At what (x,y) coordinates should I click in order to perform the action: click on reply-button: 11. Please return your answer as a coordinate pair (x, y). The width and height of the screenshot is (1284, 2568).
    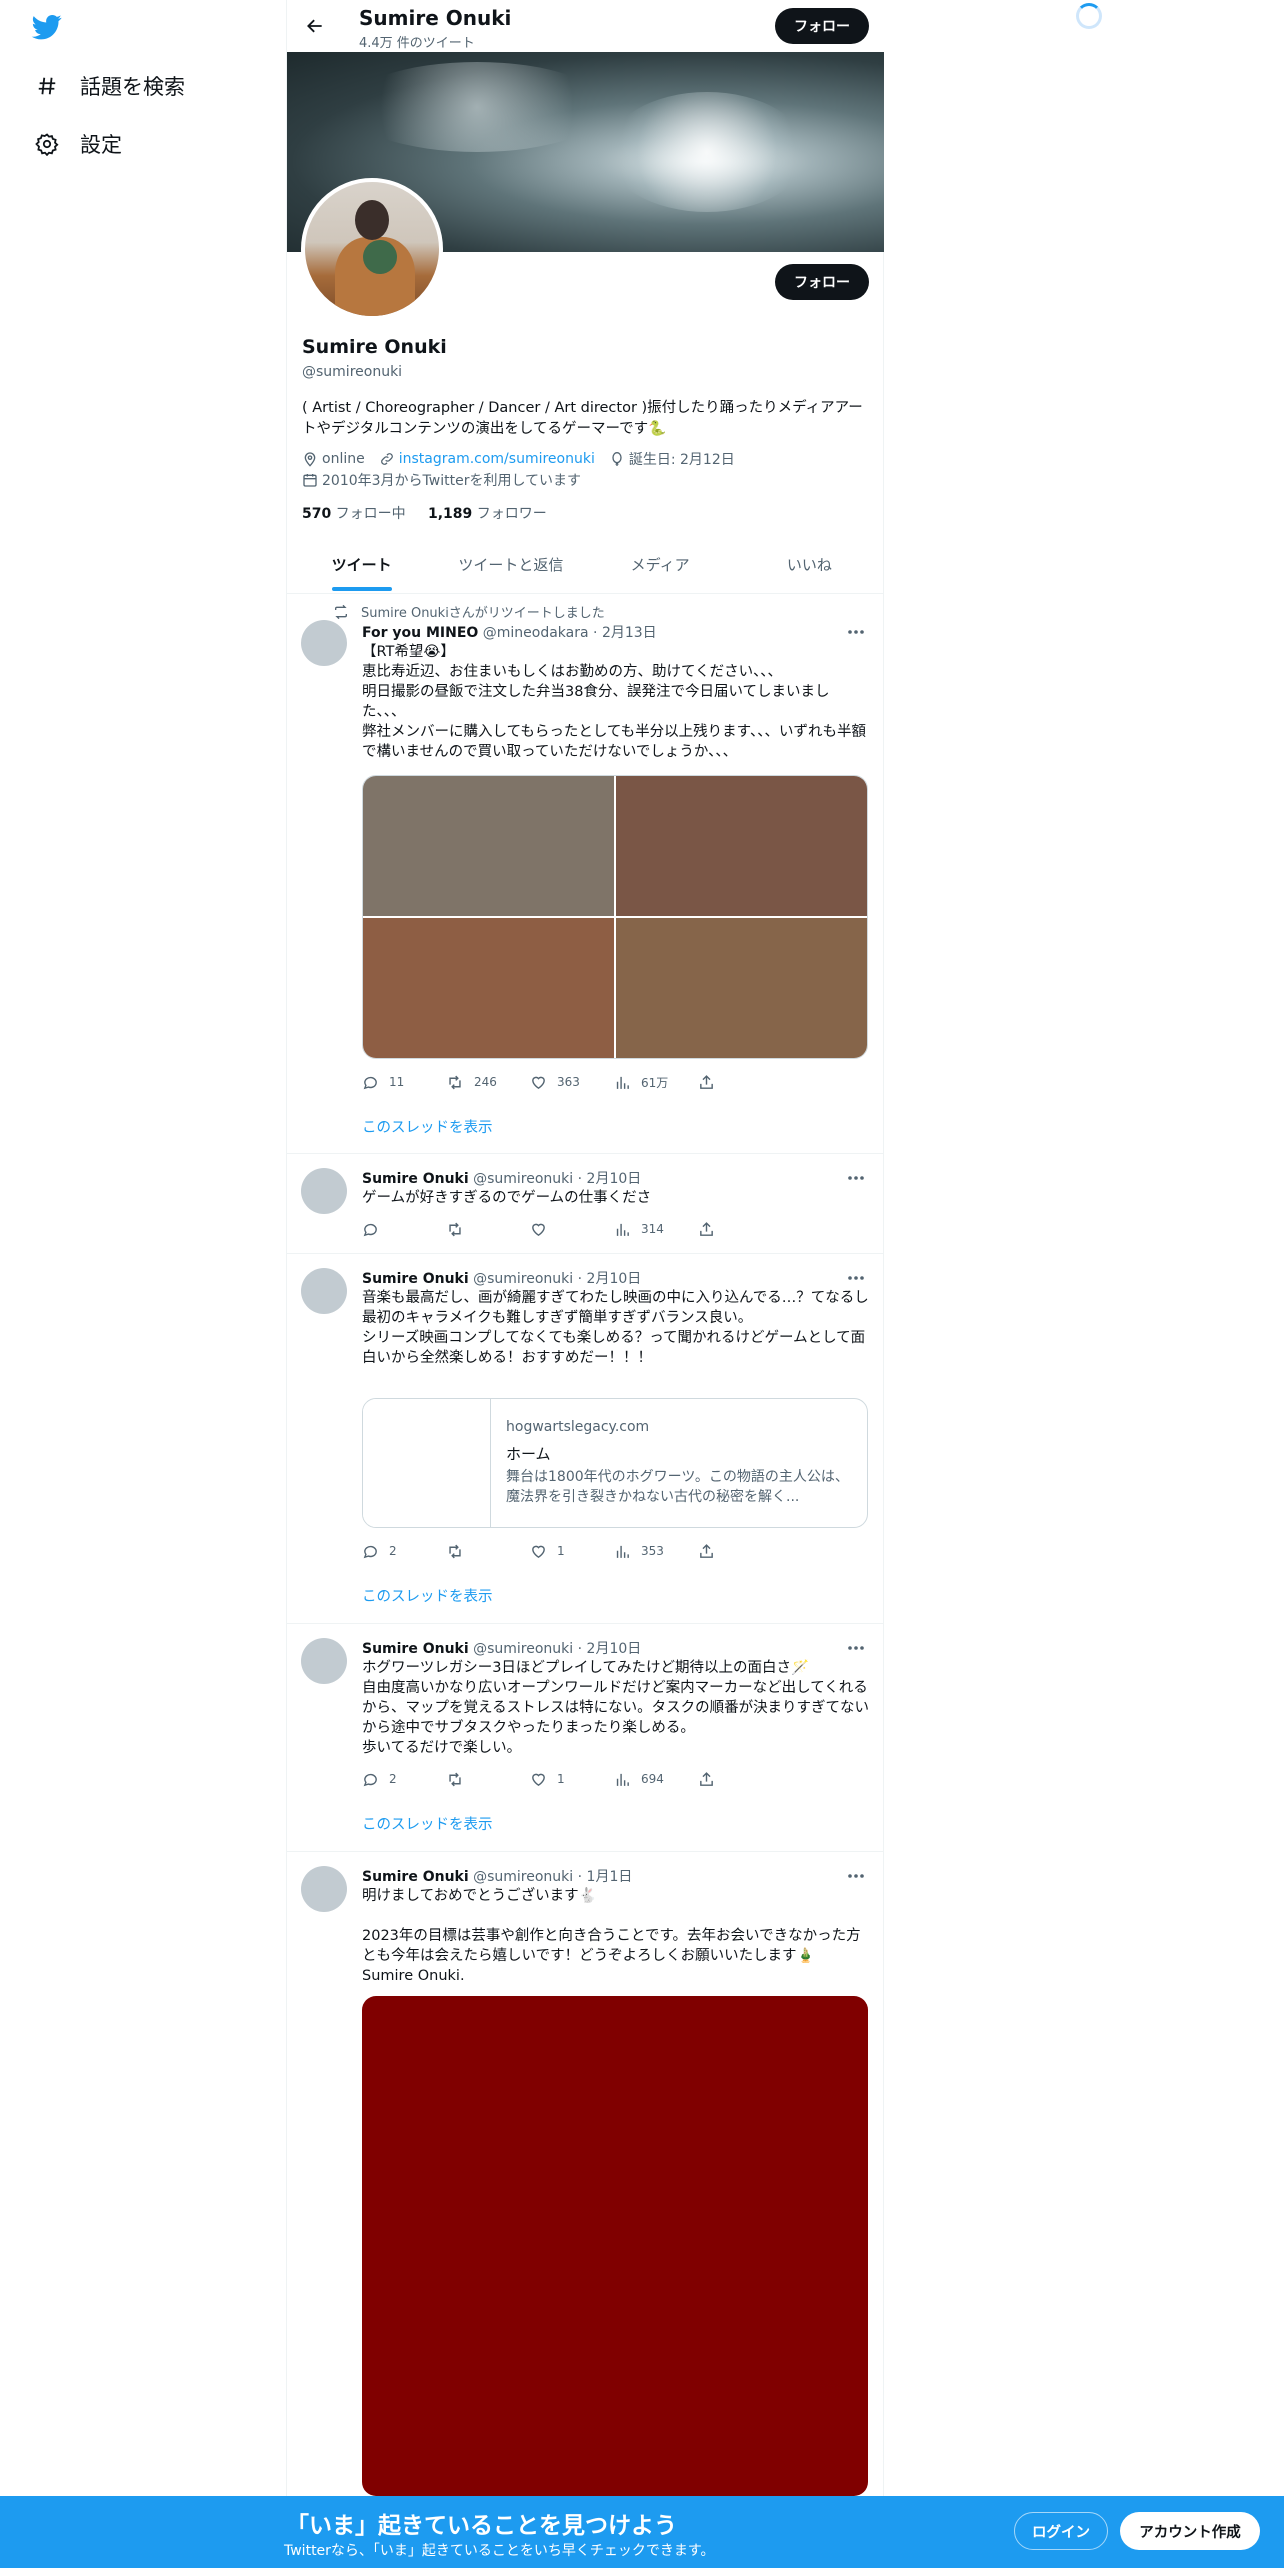
    Looking at the image, I should click on (404, 1082).